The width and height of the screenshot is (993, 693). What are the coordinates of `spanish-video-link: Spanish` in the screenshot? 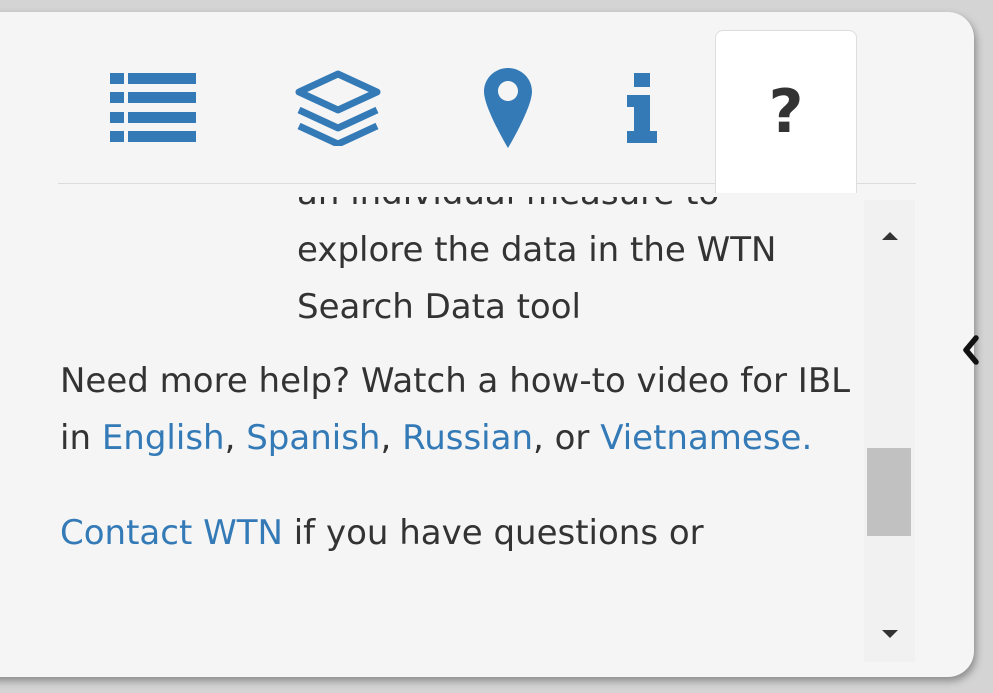 It's located at (313, 438).